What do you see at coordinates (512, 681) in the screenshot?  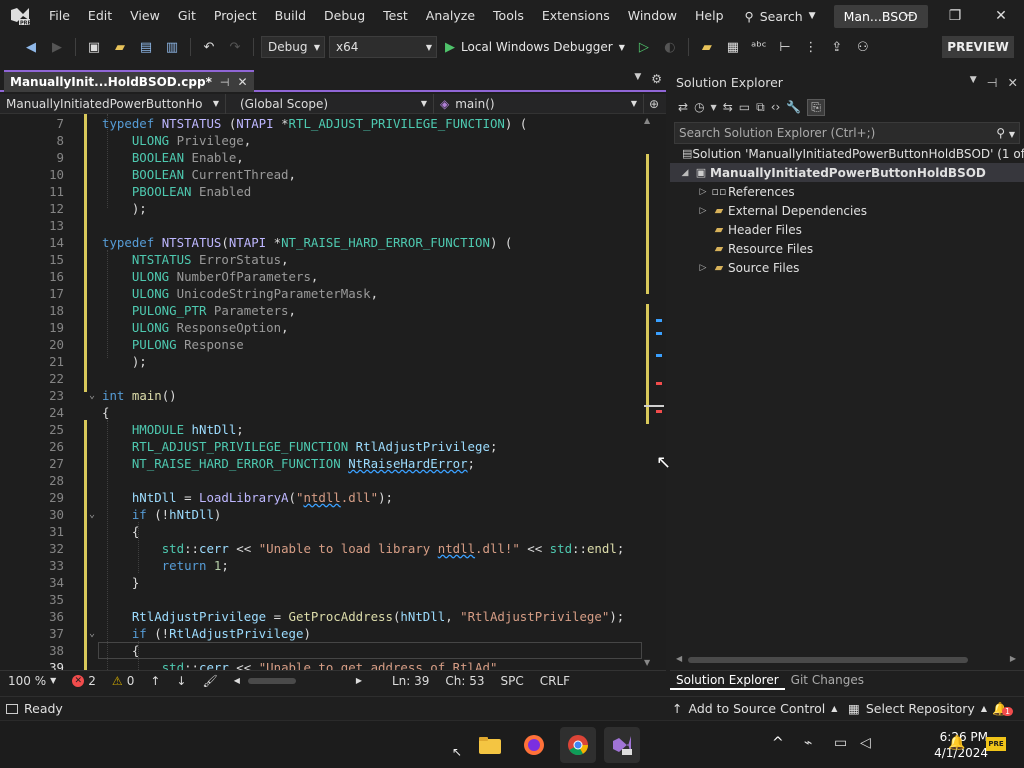 I see `whitespace-indicator: SPC` at bounding box center [512, 681].